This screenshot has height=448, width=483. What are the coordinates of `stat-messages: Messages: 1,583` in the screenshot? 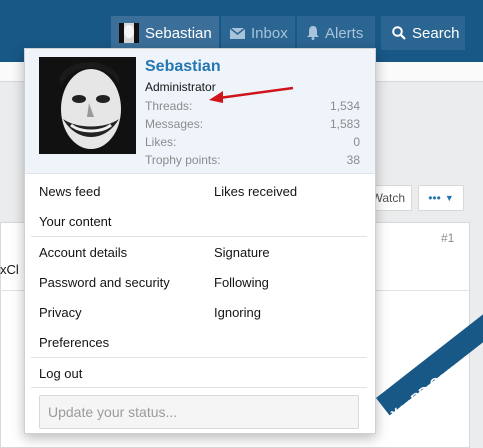 It's located at (252, 124).